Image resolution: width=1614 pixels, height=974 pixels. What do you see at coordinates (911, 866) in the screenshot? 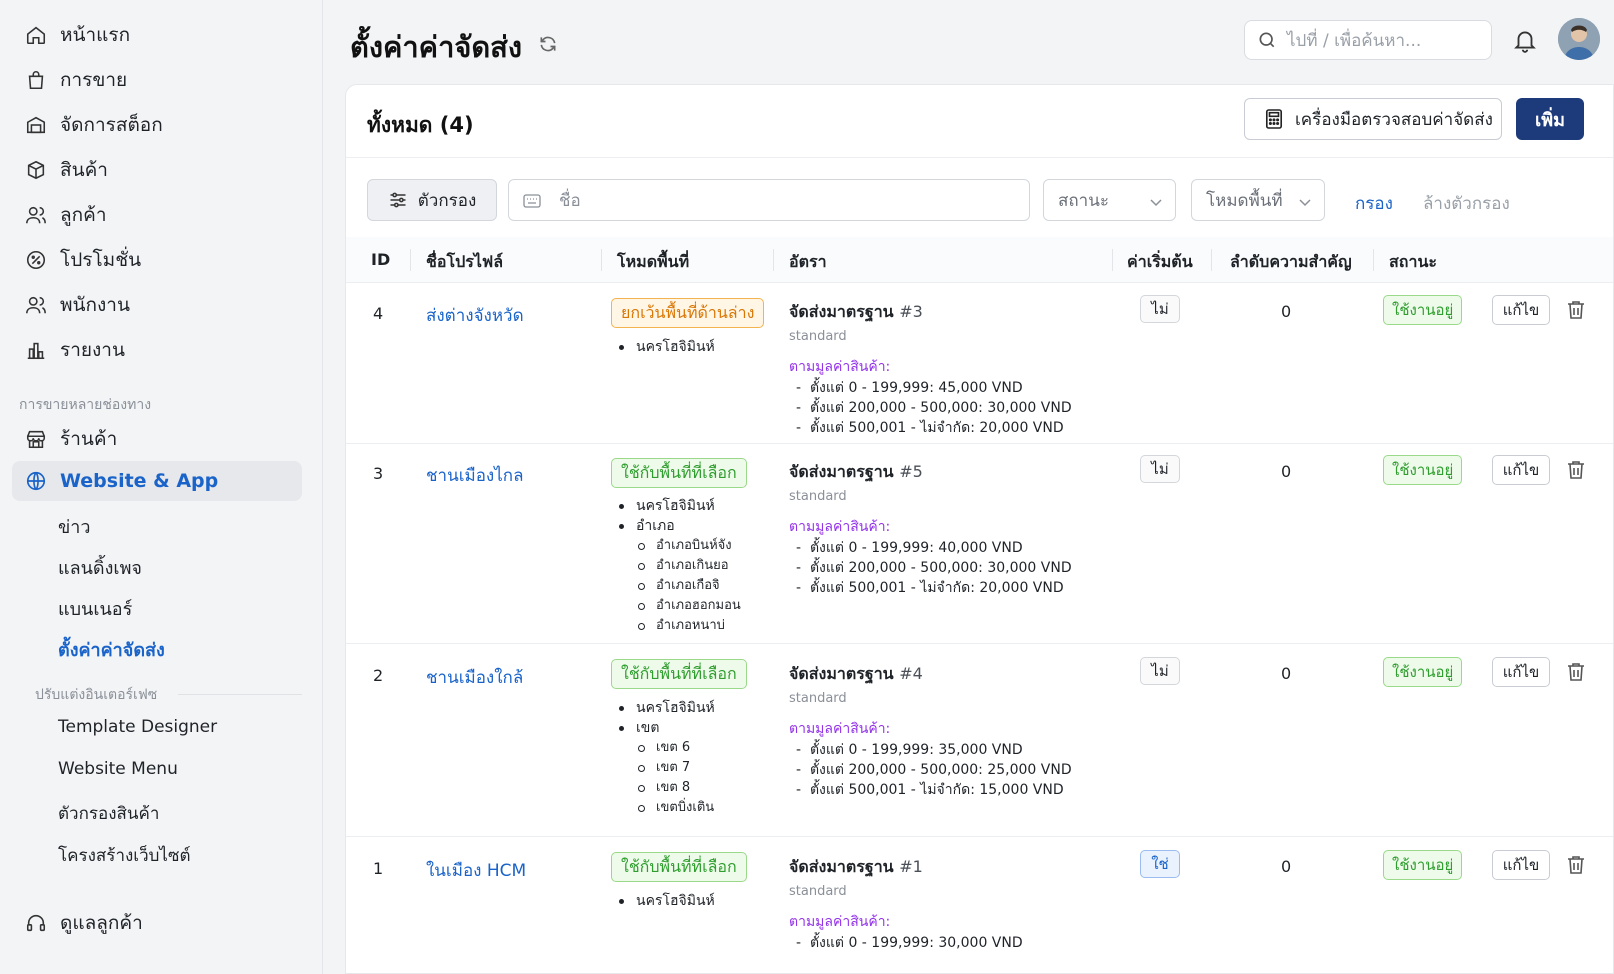
I see `rate-number: #1` at bounding box center [911, 866].